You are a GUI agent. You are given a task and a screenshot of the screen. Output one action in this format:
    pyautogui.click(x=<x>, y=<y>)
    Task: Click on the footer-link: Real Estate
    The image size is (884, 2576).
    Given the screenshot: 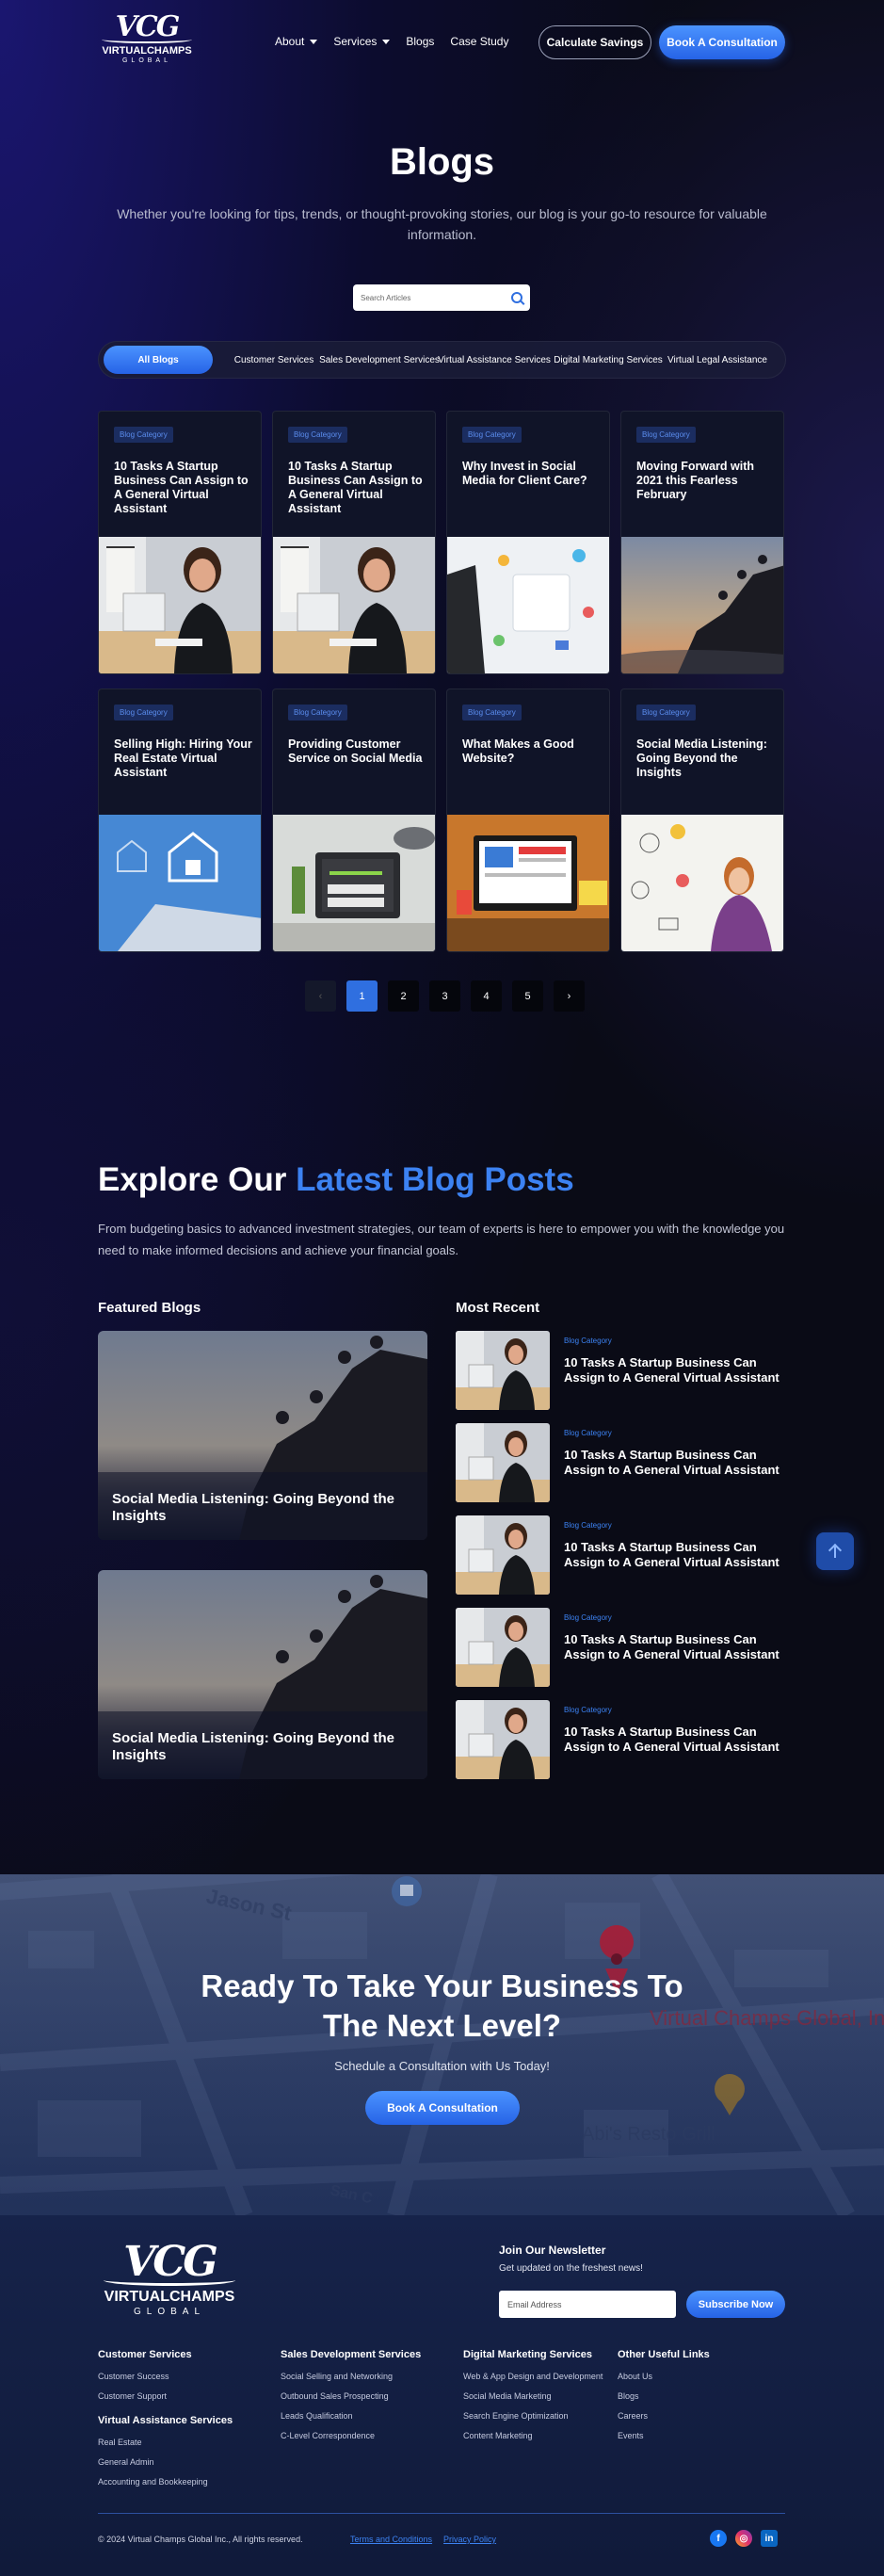 What is the action you would take?
    pyautogui.click(x=165, y=2443)
    